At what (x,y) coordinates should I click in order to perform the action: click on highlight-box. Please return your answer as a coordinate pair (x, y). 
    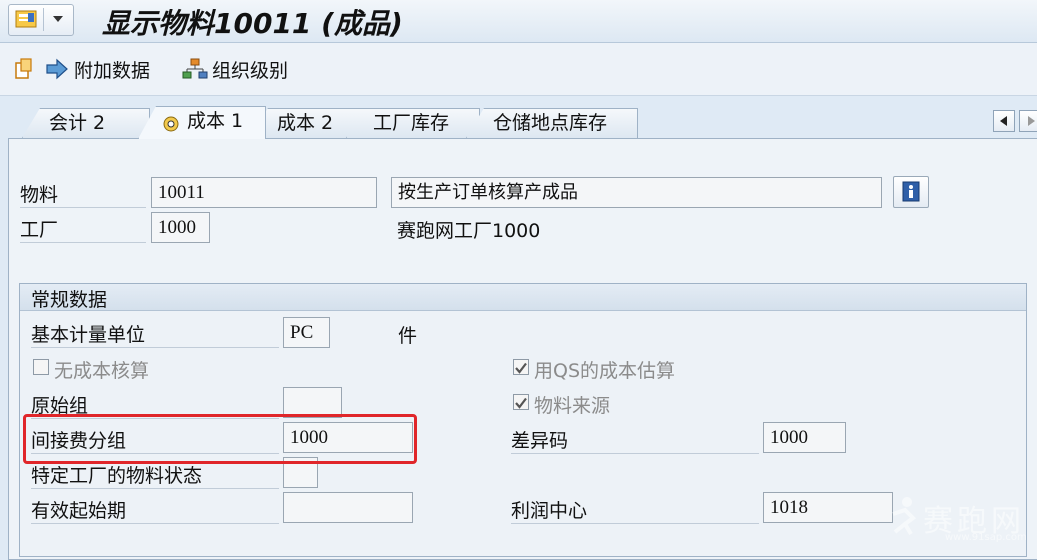
    Looking at the image, I should click on (220, 439).